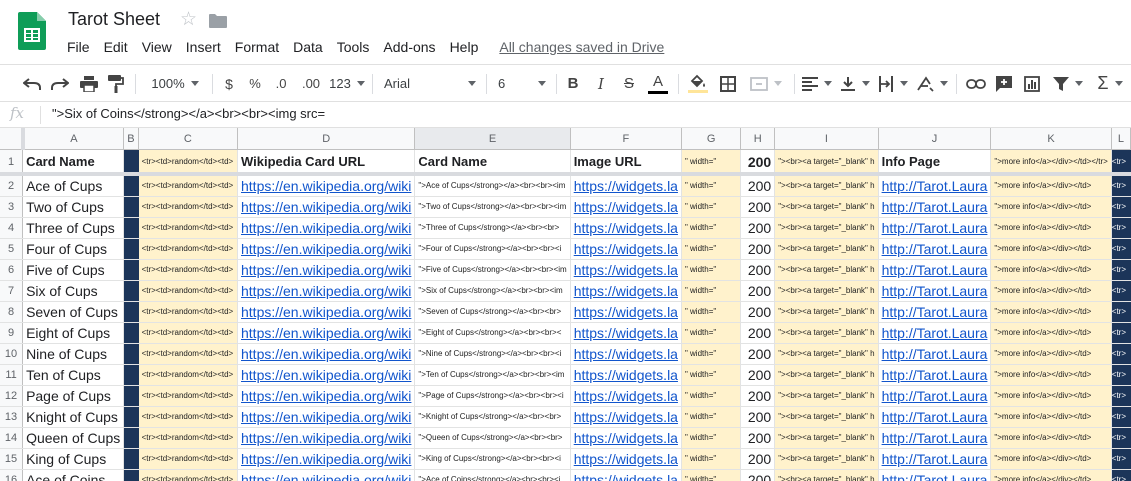 Image resolution: width=1131 pixels, height=481 pixels. I want to click on html-fragment-cell: ">Nine of Cups</strong></a><br><br><i, so click(492, 354).